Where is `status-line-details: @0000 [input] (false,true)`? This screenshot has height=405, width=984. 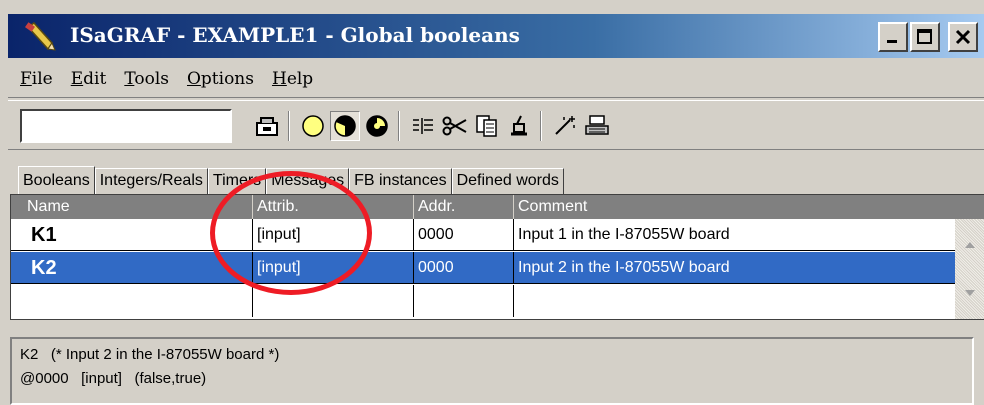 status-line-details: @0000 [input] (false,true) is located at coordinates (113, 378).